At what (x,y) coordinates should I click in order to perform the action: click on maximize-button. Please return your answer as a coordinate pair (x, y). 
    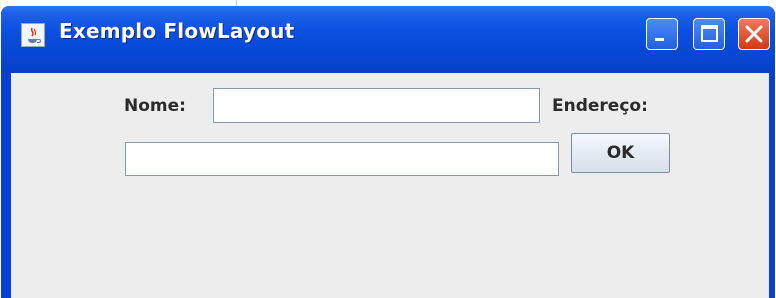
    Looking at the image, I should click on (709, 34).